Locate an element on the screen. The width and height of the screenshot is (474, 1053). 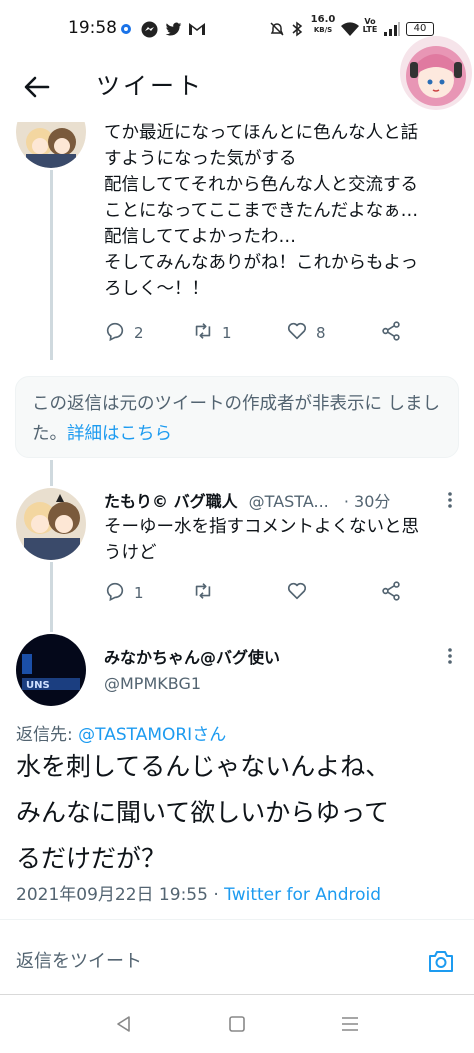
tweet-meta: 2021年09月22日 19:55 · Twitter for Android is located at coordinates (198, 892).